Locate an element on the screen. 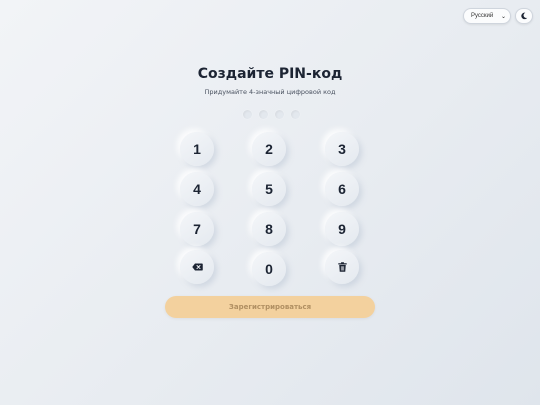 This screenshot has width=540, height=405. pin-indicator is located at coordinates (271, 114).